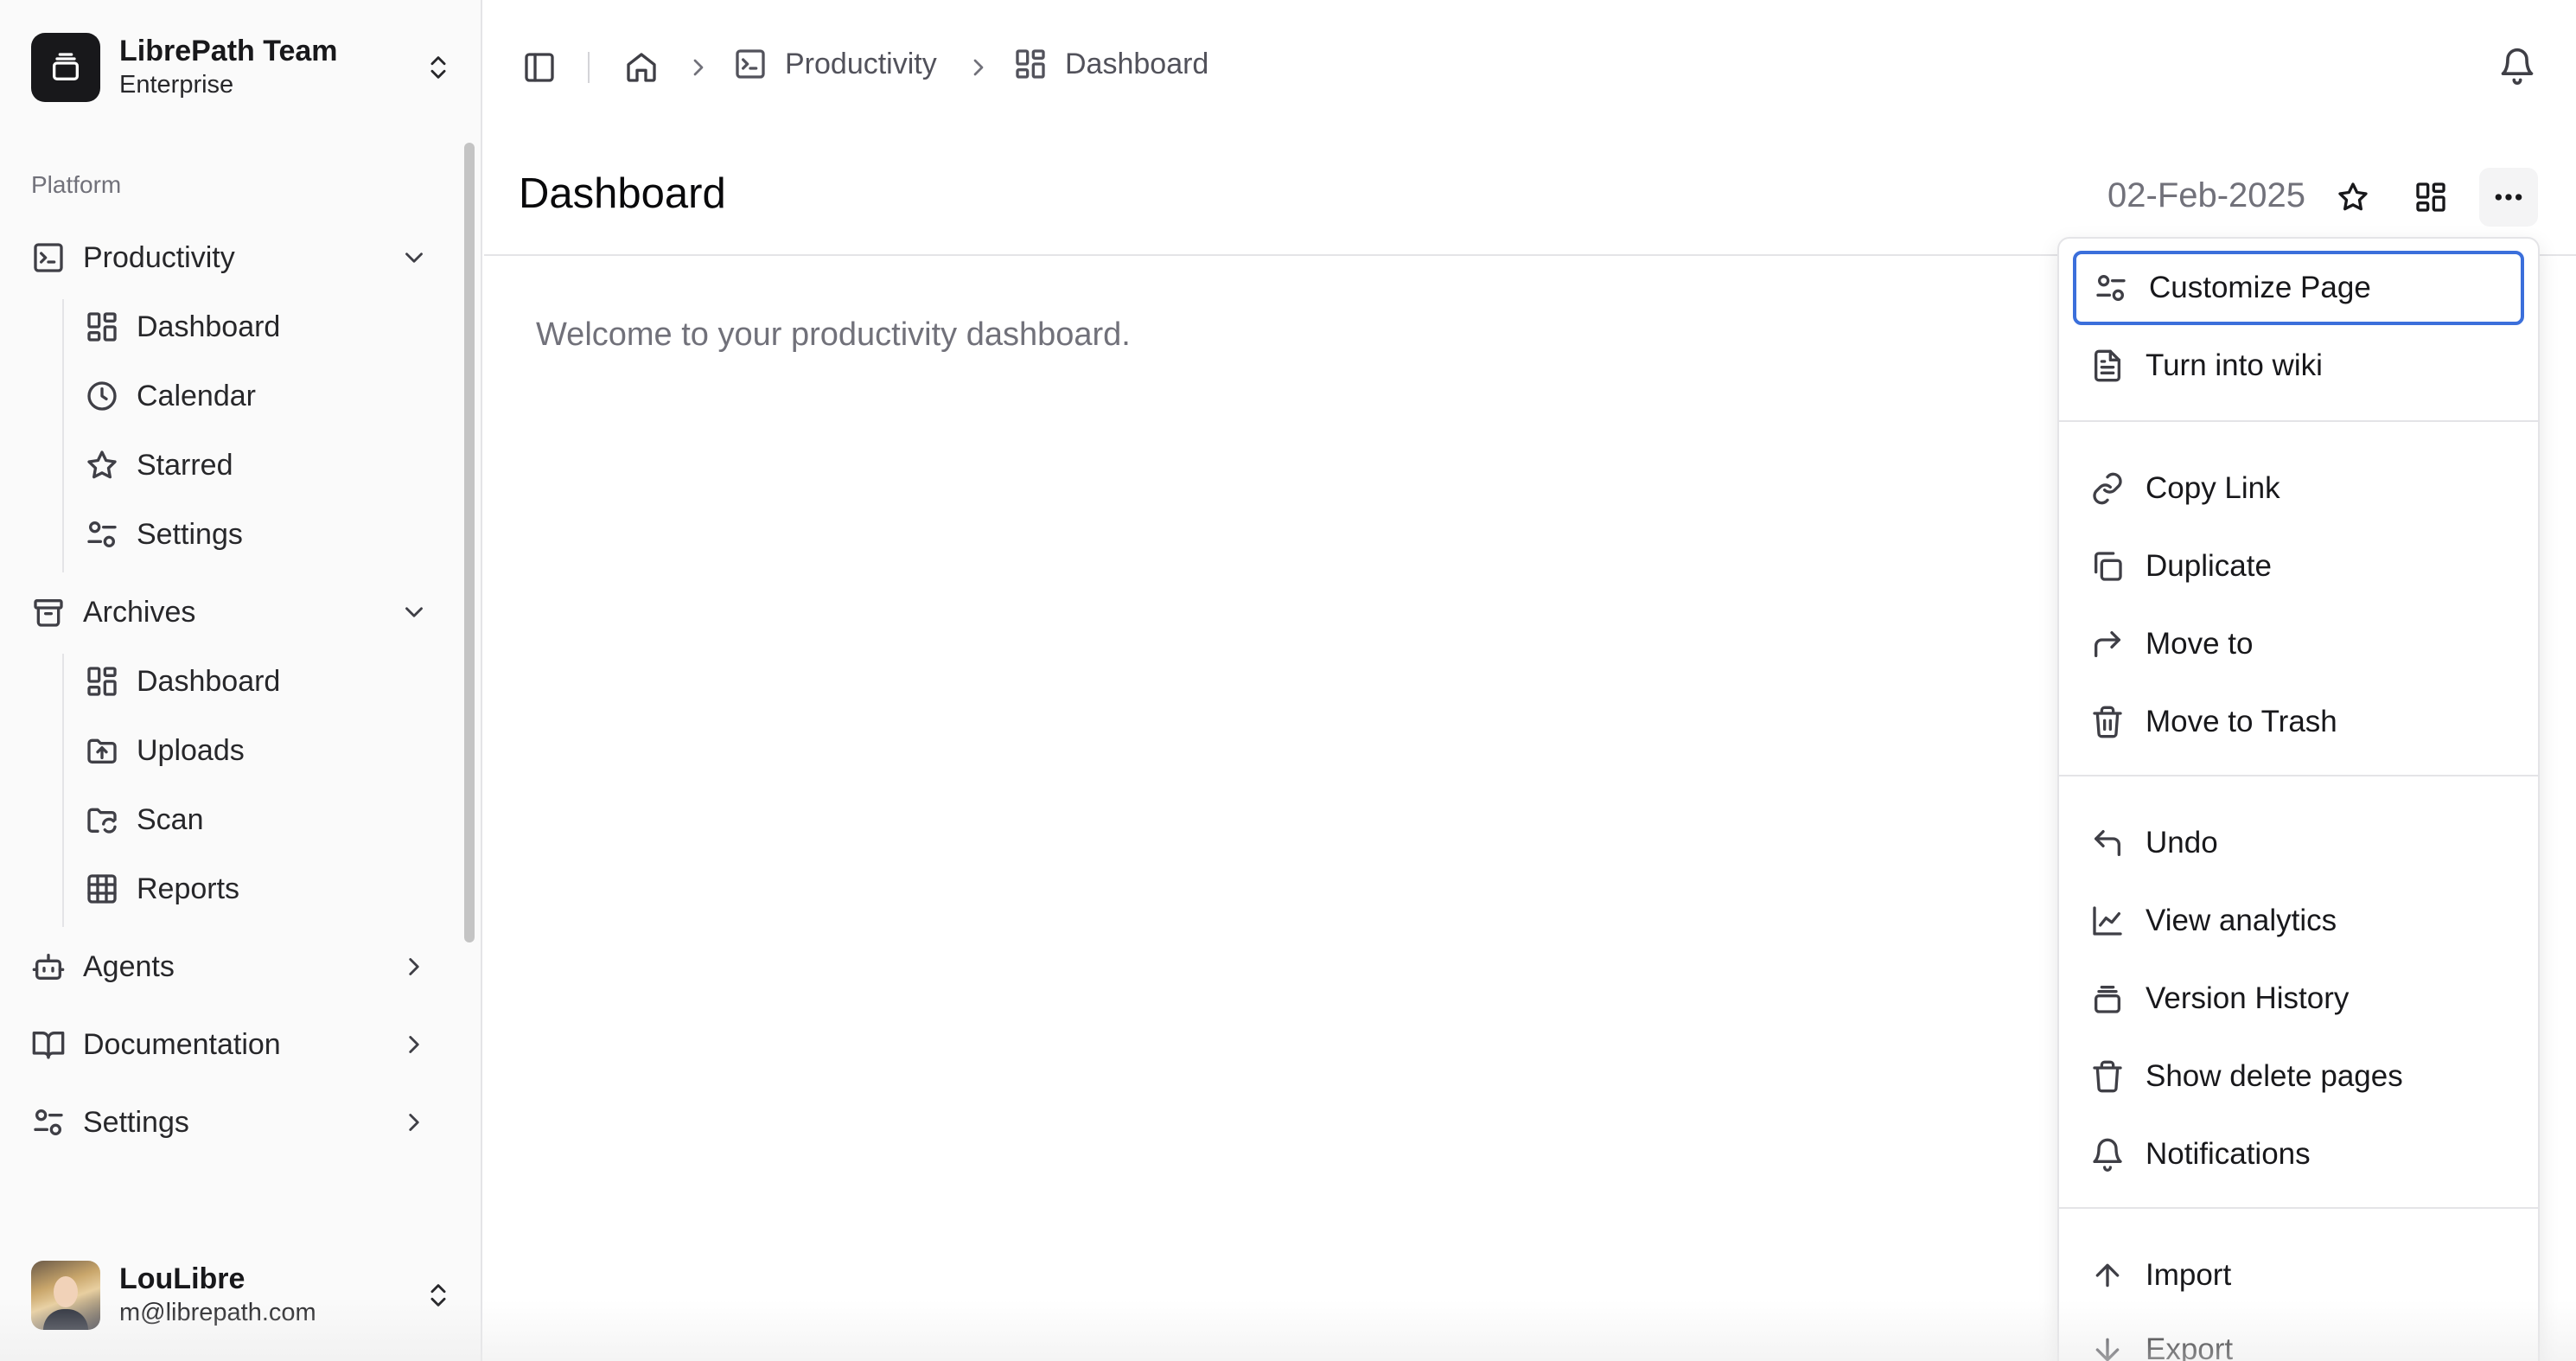 This screenshot has height=1361, width=2576. I want to click on folder-upload-icon, so click(102, 750).